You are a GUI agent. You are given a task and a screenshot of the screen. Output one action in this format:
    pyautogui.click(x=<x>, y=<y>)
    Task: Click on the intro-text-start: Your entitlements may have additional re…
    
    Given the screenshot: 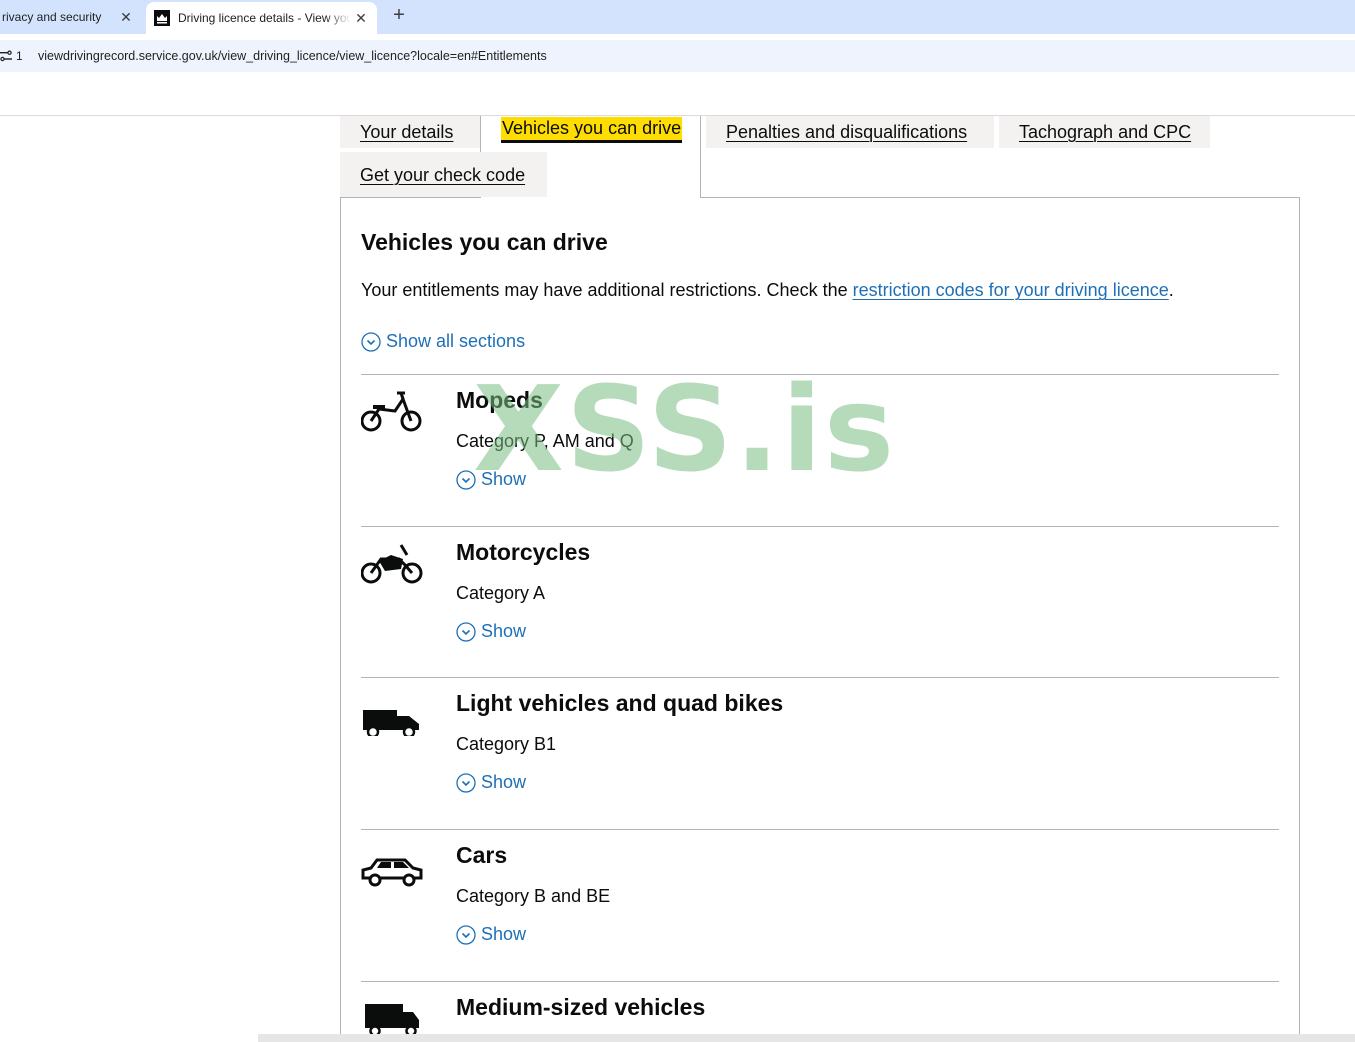 What is the action you would take?
    pyautogui.click(x=607, y=290)
    